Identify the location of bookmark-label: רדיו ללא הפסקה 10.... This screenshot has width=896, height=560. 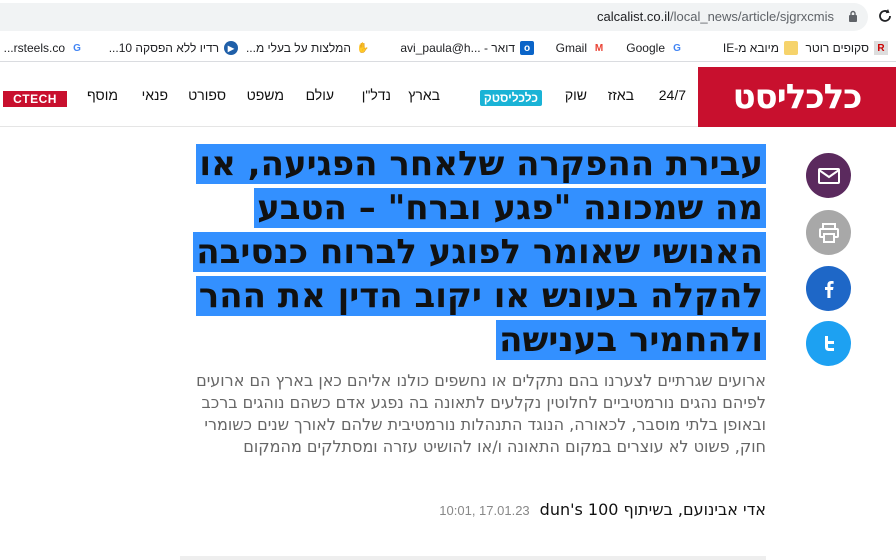
(163, 48).